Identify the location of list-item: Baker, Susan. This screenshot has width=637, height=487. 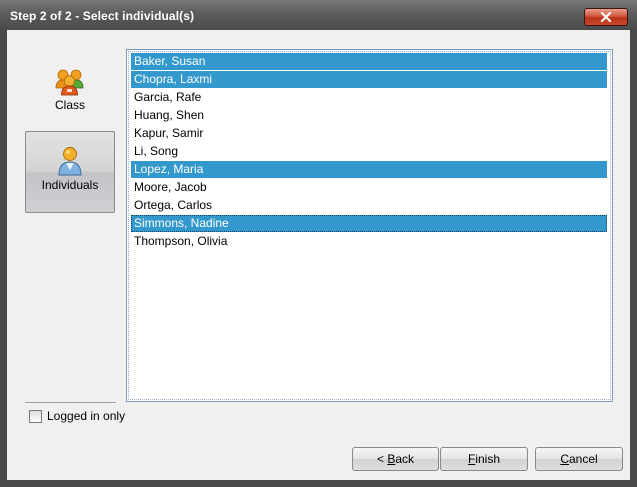
(369, 61).